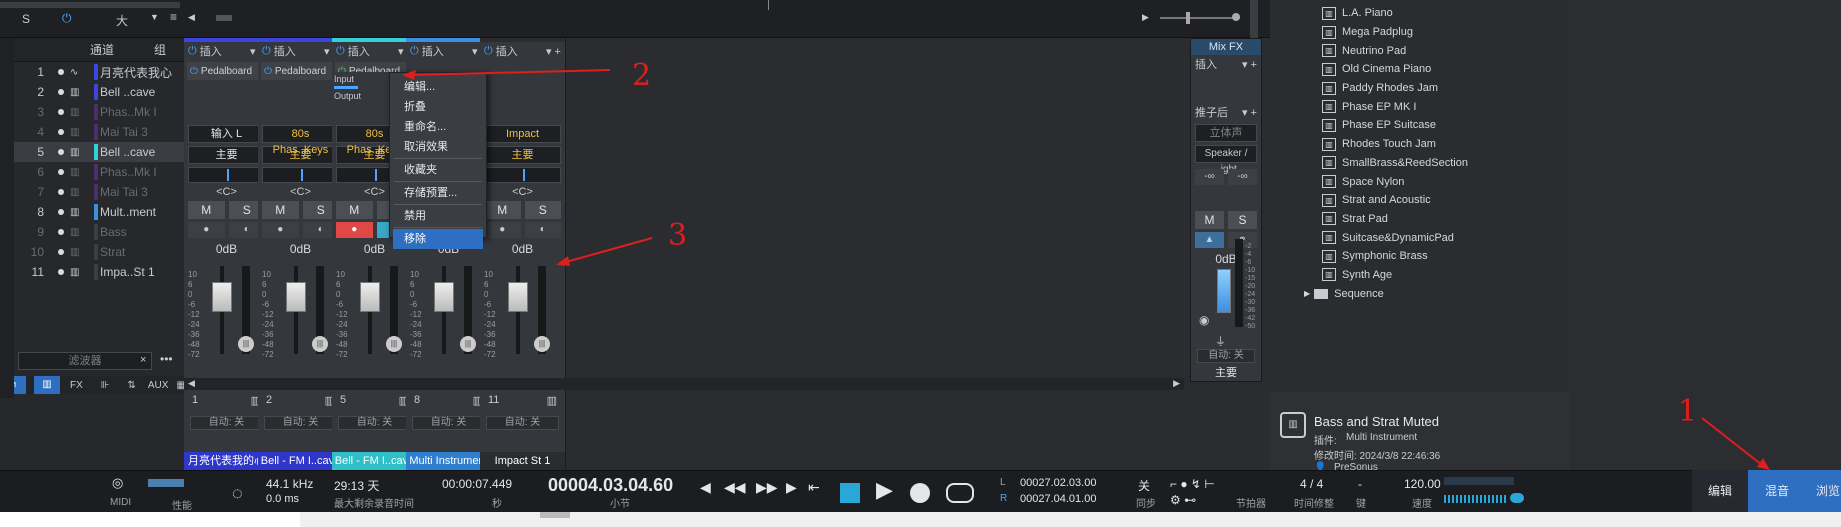 Image resolution: width=1841 pixels, height=527 pixels. I want to click on channel-list-row: 5 ▥ Bell ..cave, so click(105, 152).